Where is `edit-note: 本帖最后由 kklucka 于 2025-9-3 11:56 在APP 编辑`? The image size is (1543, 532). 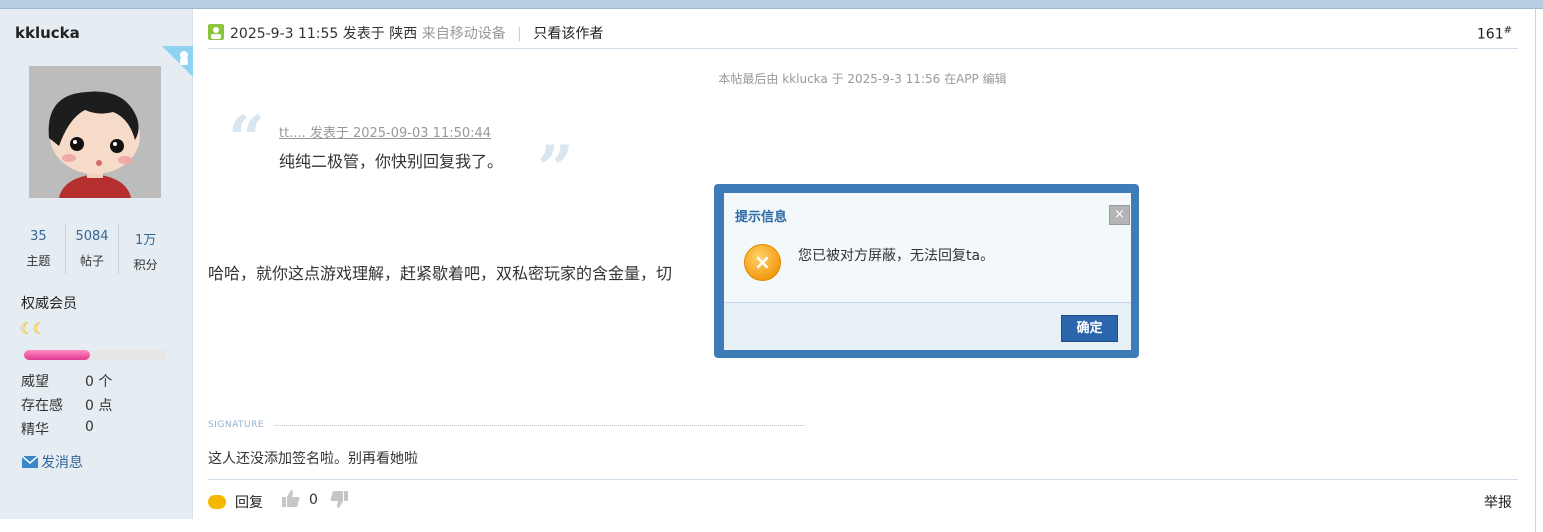
edit-note: 本帖最后由 kklucka 于 2025-9-3 11:56 在APP 编辑 is located at coordinates (771, 78).